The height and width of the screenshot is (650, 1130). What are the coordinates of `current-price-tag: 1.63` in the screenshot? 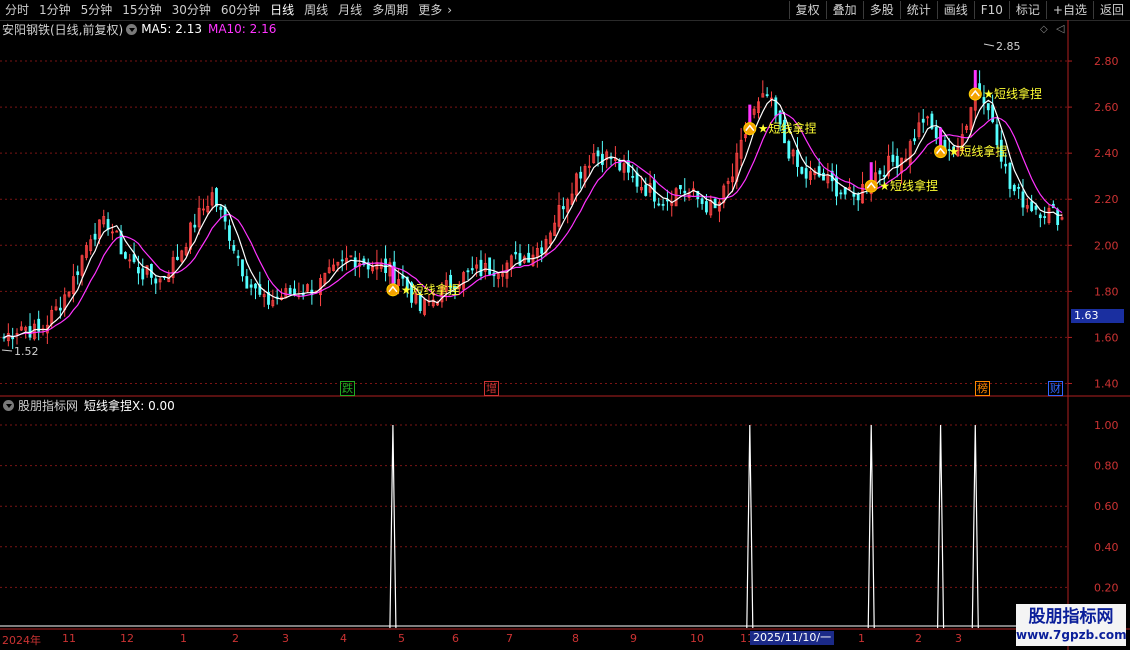 It's located at (1097, 316).